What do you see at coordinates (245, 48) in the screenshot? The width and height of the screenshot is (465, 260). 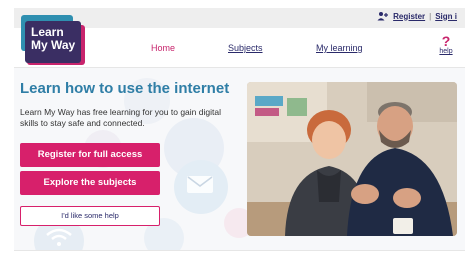 I see `nav-subjects: Subjects` at bounding box center [245, 48].